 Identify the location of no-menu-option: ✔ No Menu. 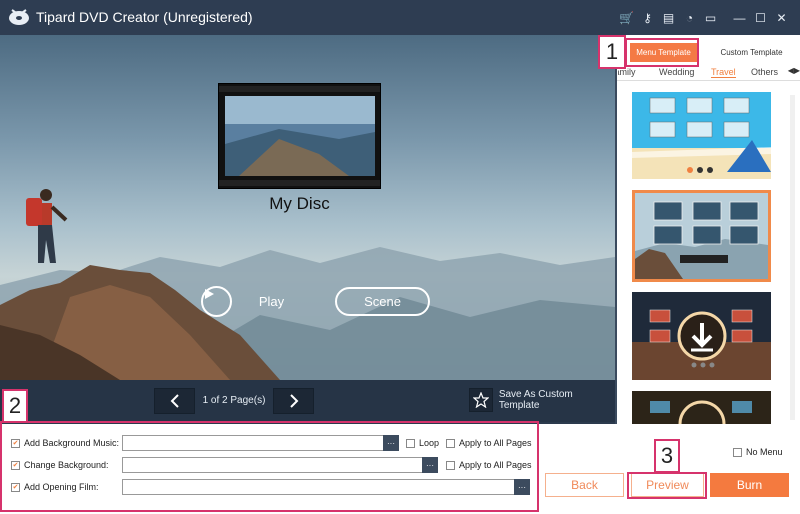
(758, 452).